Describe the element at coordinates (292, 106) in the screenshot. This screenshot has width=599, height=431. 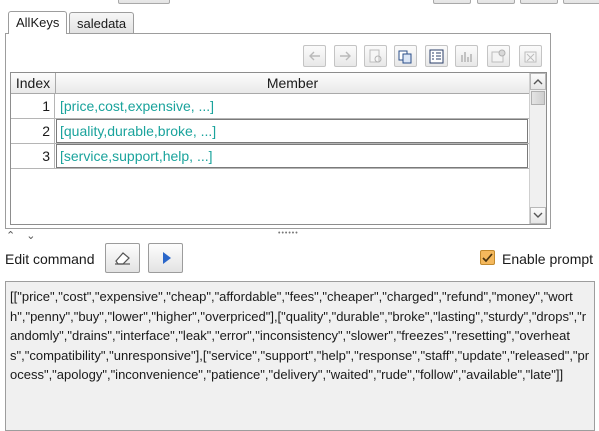
I see `member-cell: [price,cost,expensive, ...]` at that location.